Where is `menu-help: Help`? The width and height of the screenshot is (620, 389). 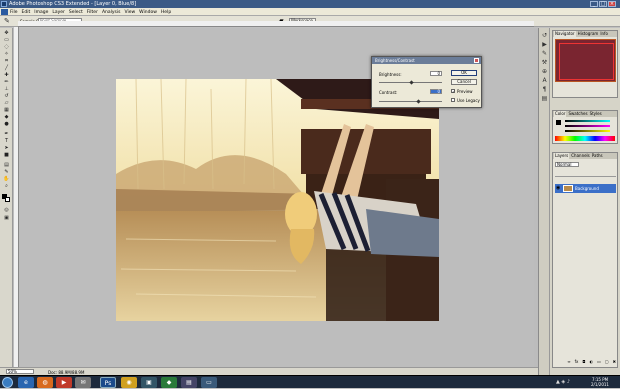 menu-help: Help is located at coordinates (166, 12).